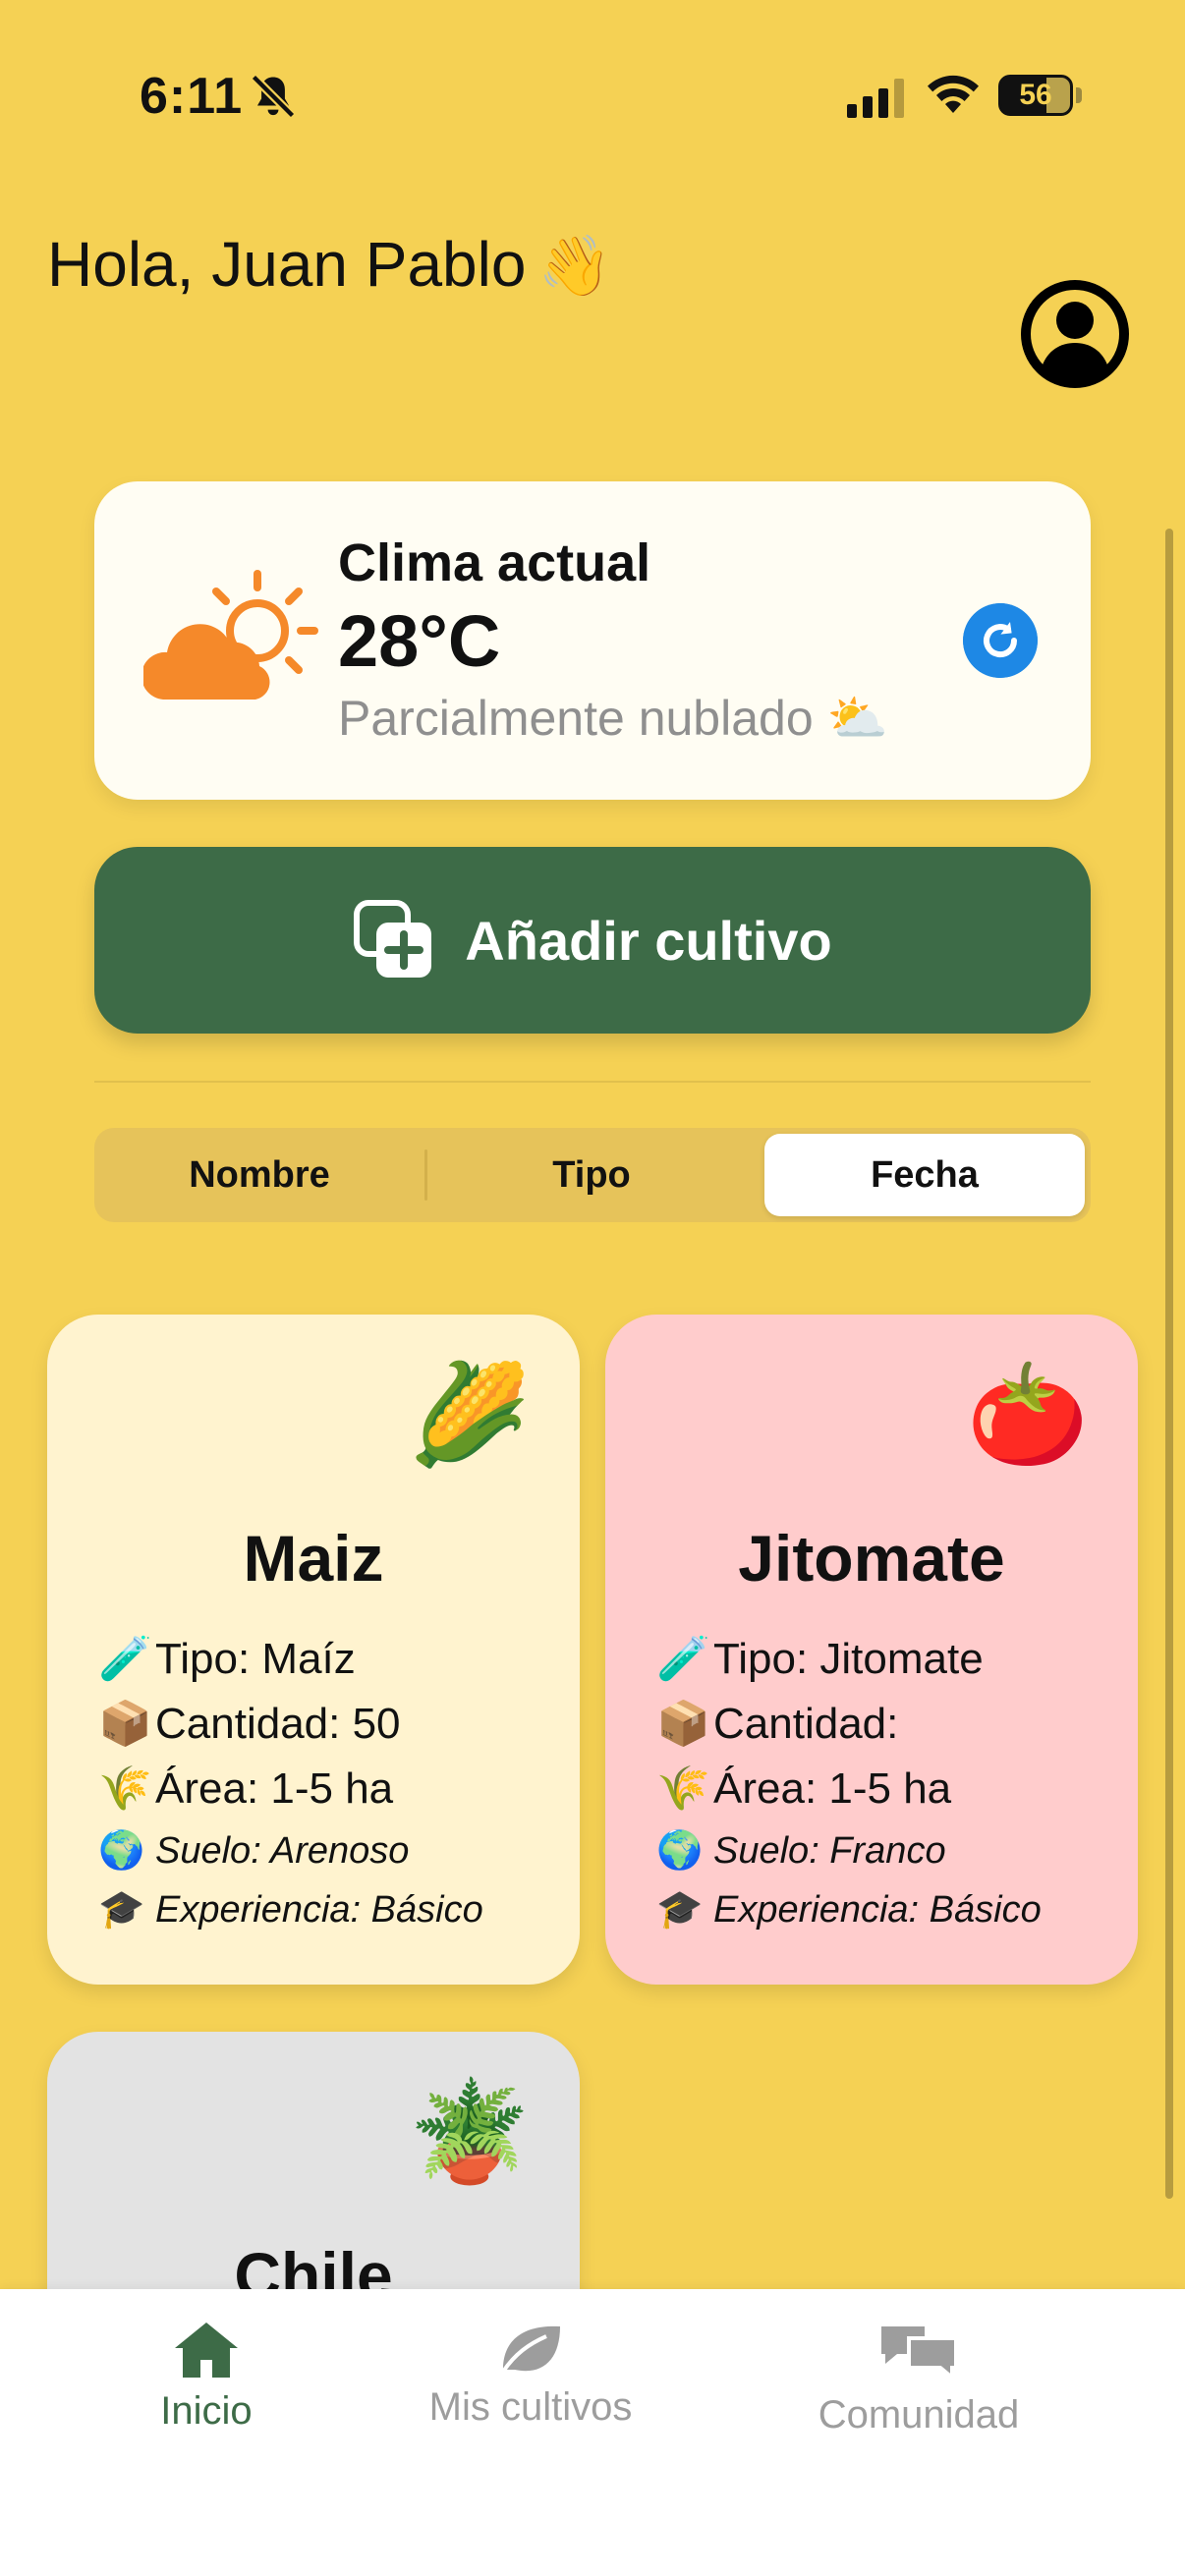 The width and height of the screenshot is (1185, 2576). Describe the element at coordinates (470, 1415) in the screenshot. I see `corn-emoji-icon: 🌽` at that location.